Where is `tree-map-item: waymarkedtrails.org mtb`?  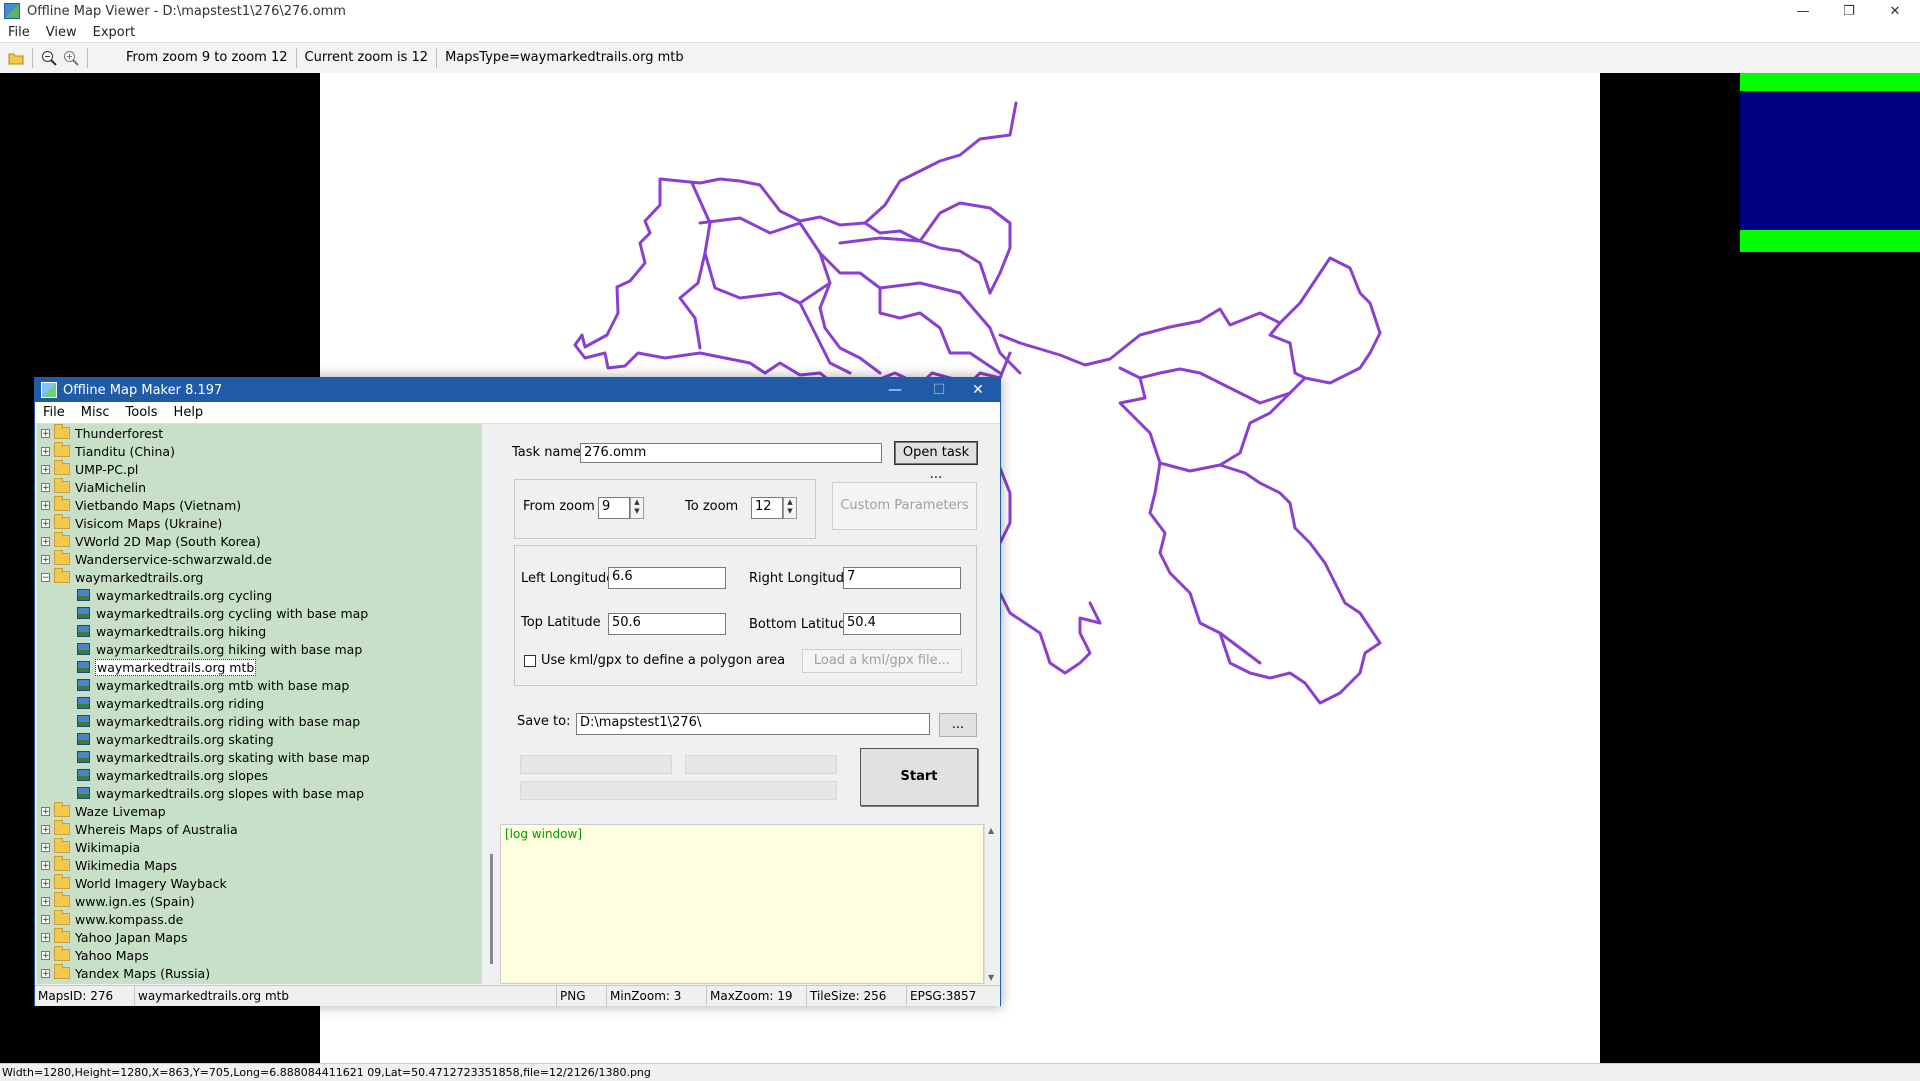 tree-map-item: waymarkedtrails.org mtb is located at coordinates (259, 667).